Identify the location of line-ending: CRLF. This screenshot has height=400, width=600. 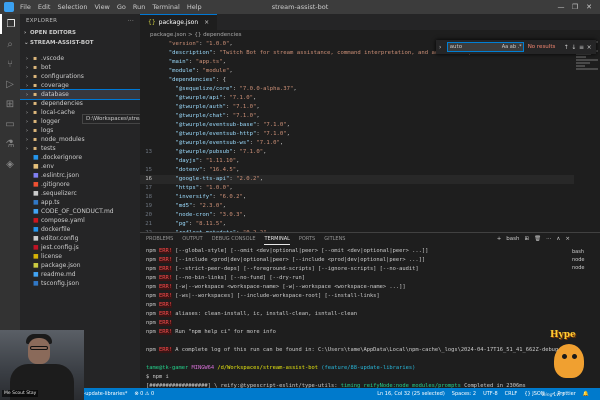
(511, 394).